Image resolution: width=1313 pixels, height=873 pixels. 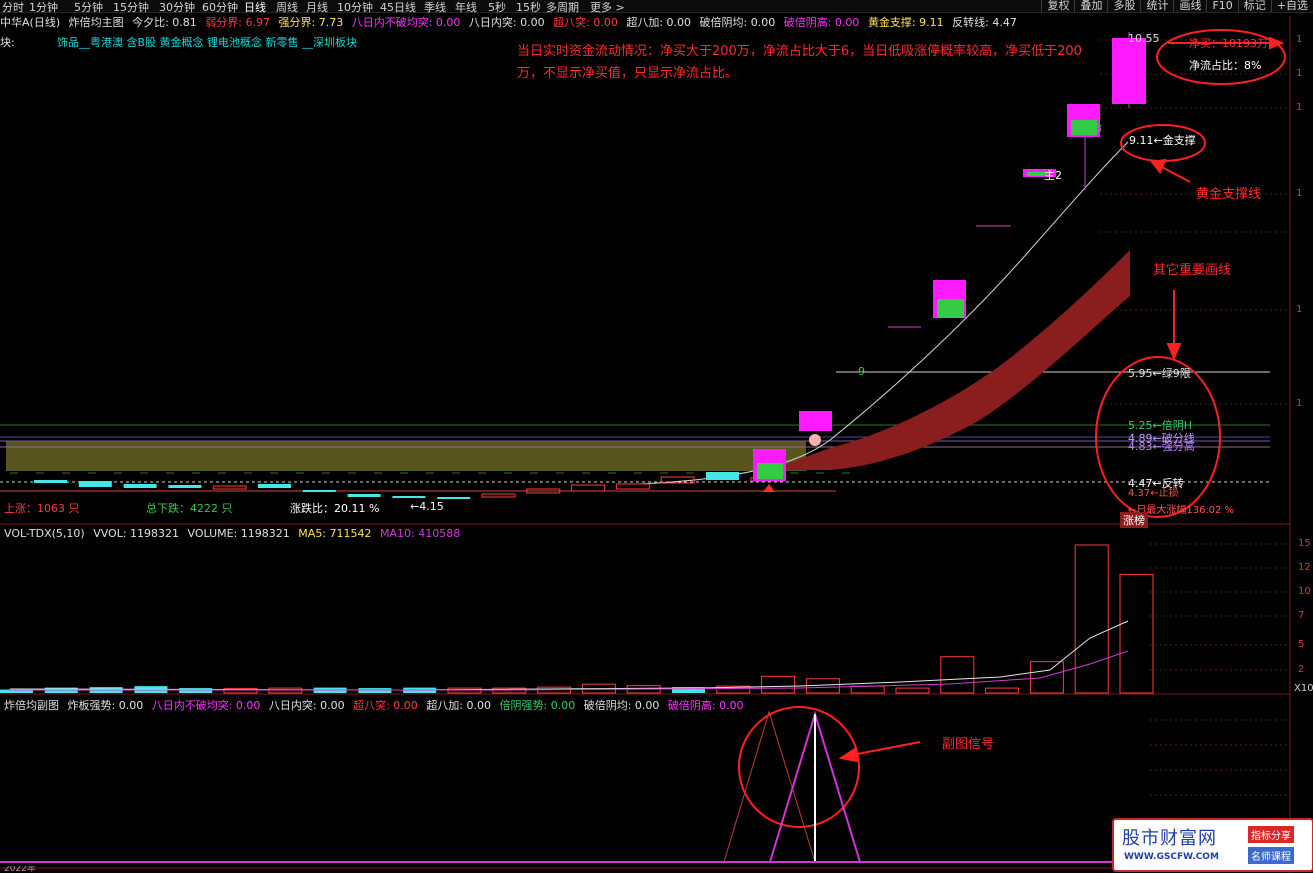 What do you see at coordinates (569, 655) in the screenshot?
I see `ma5-line` at bounding box center [569, 655].